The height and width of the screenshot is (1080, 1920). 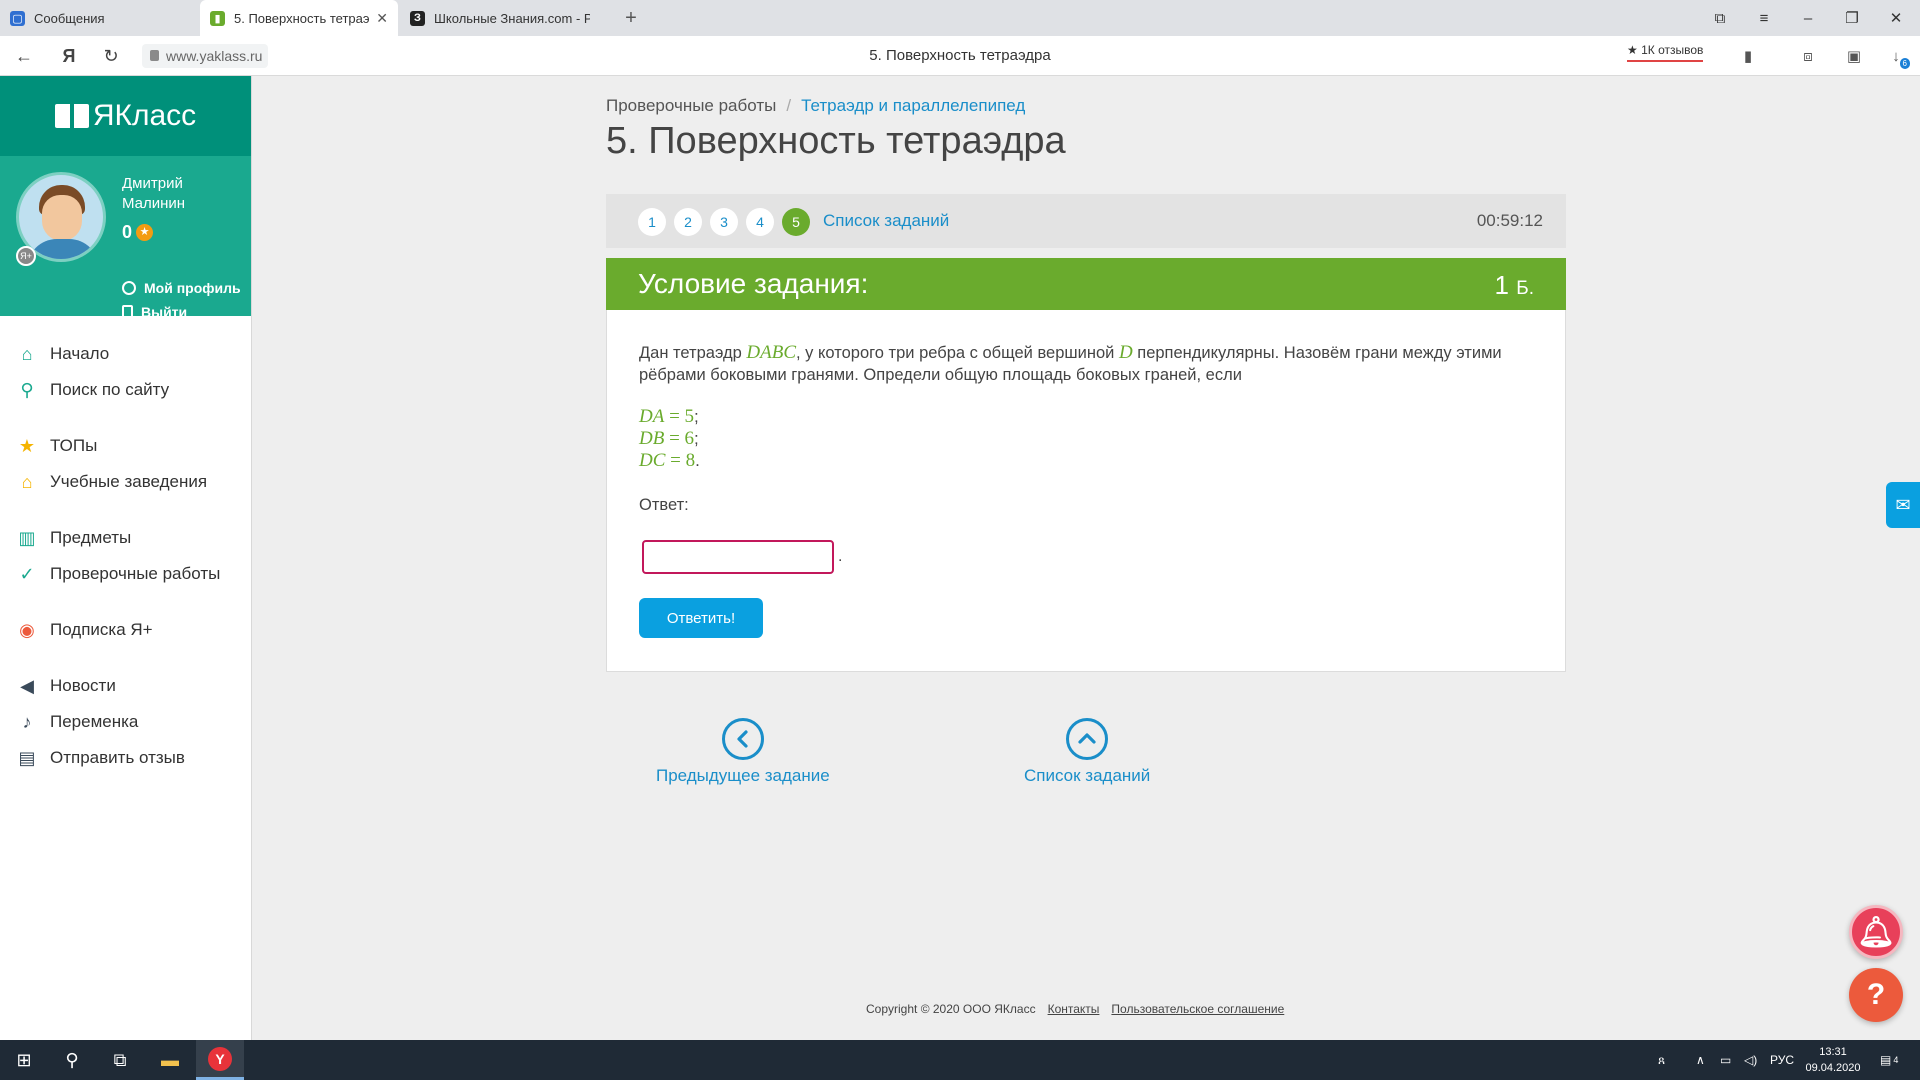 What do you see at coordinates (1876, 932) in the screenshot?
I see `notification-bell-icon: 🔔︎` at bounding box center [1876, 932].